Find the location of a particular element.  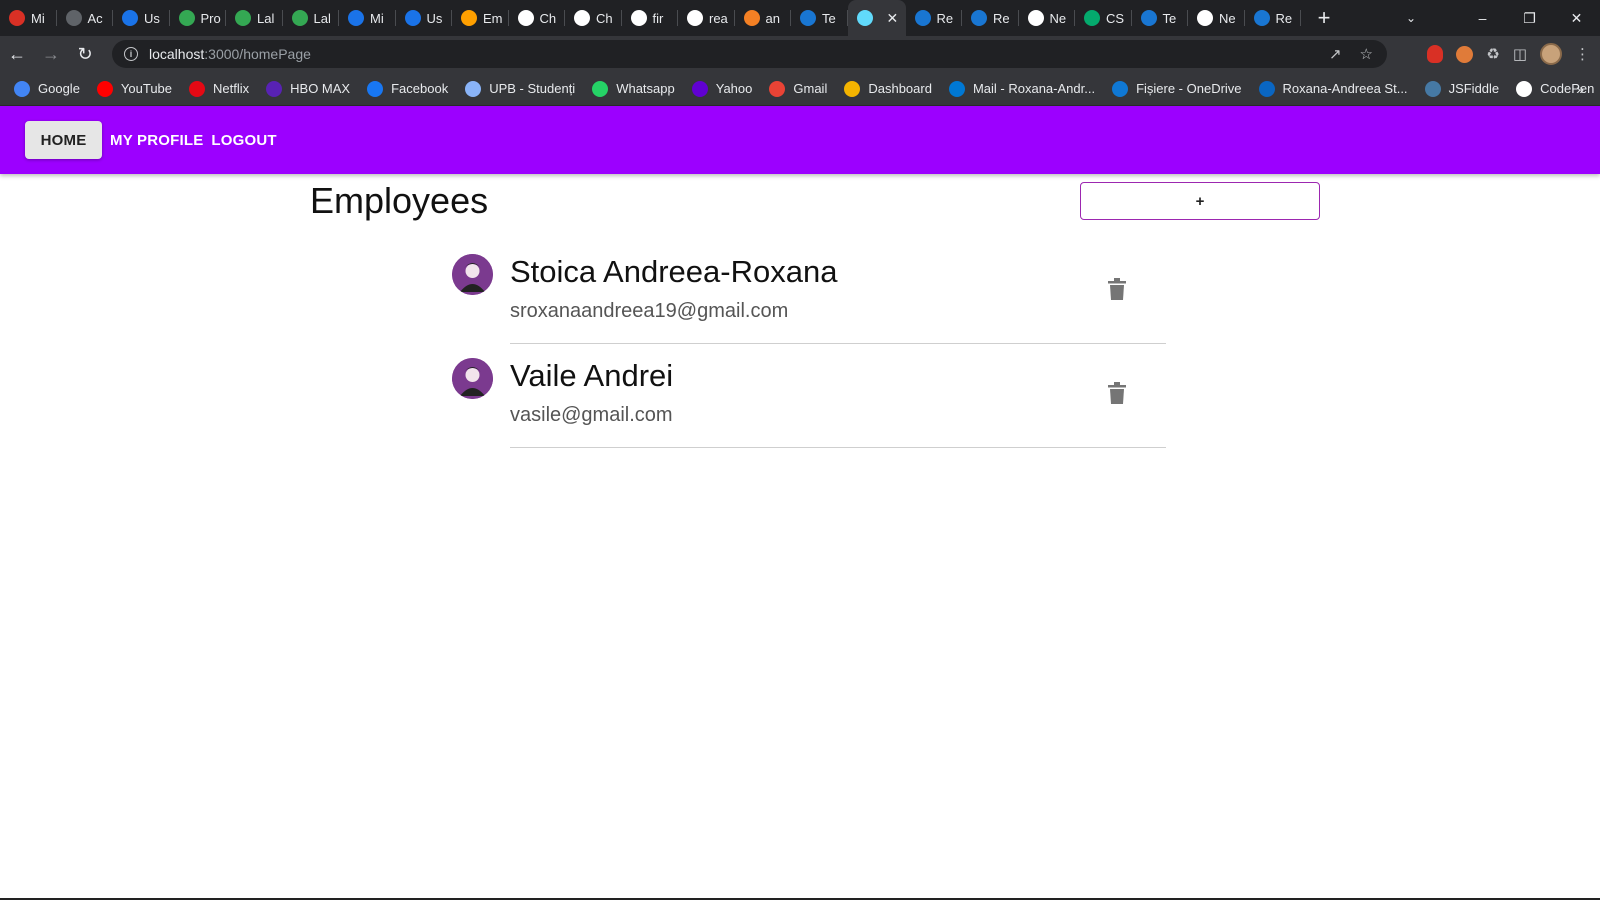

close-window-icon: ✕ is located at coordinates (1576, 18).